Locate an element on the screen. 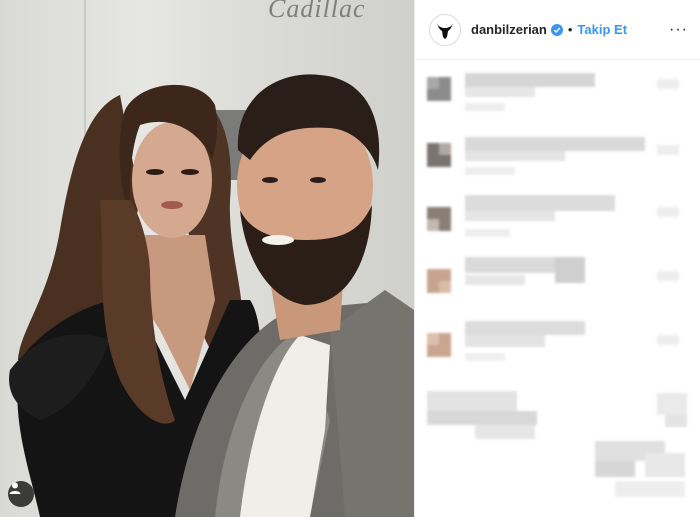  ellipsis-icon: ··· is located at coordinates (678, 30).